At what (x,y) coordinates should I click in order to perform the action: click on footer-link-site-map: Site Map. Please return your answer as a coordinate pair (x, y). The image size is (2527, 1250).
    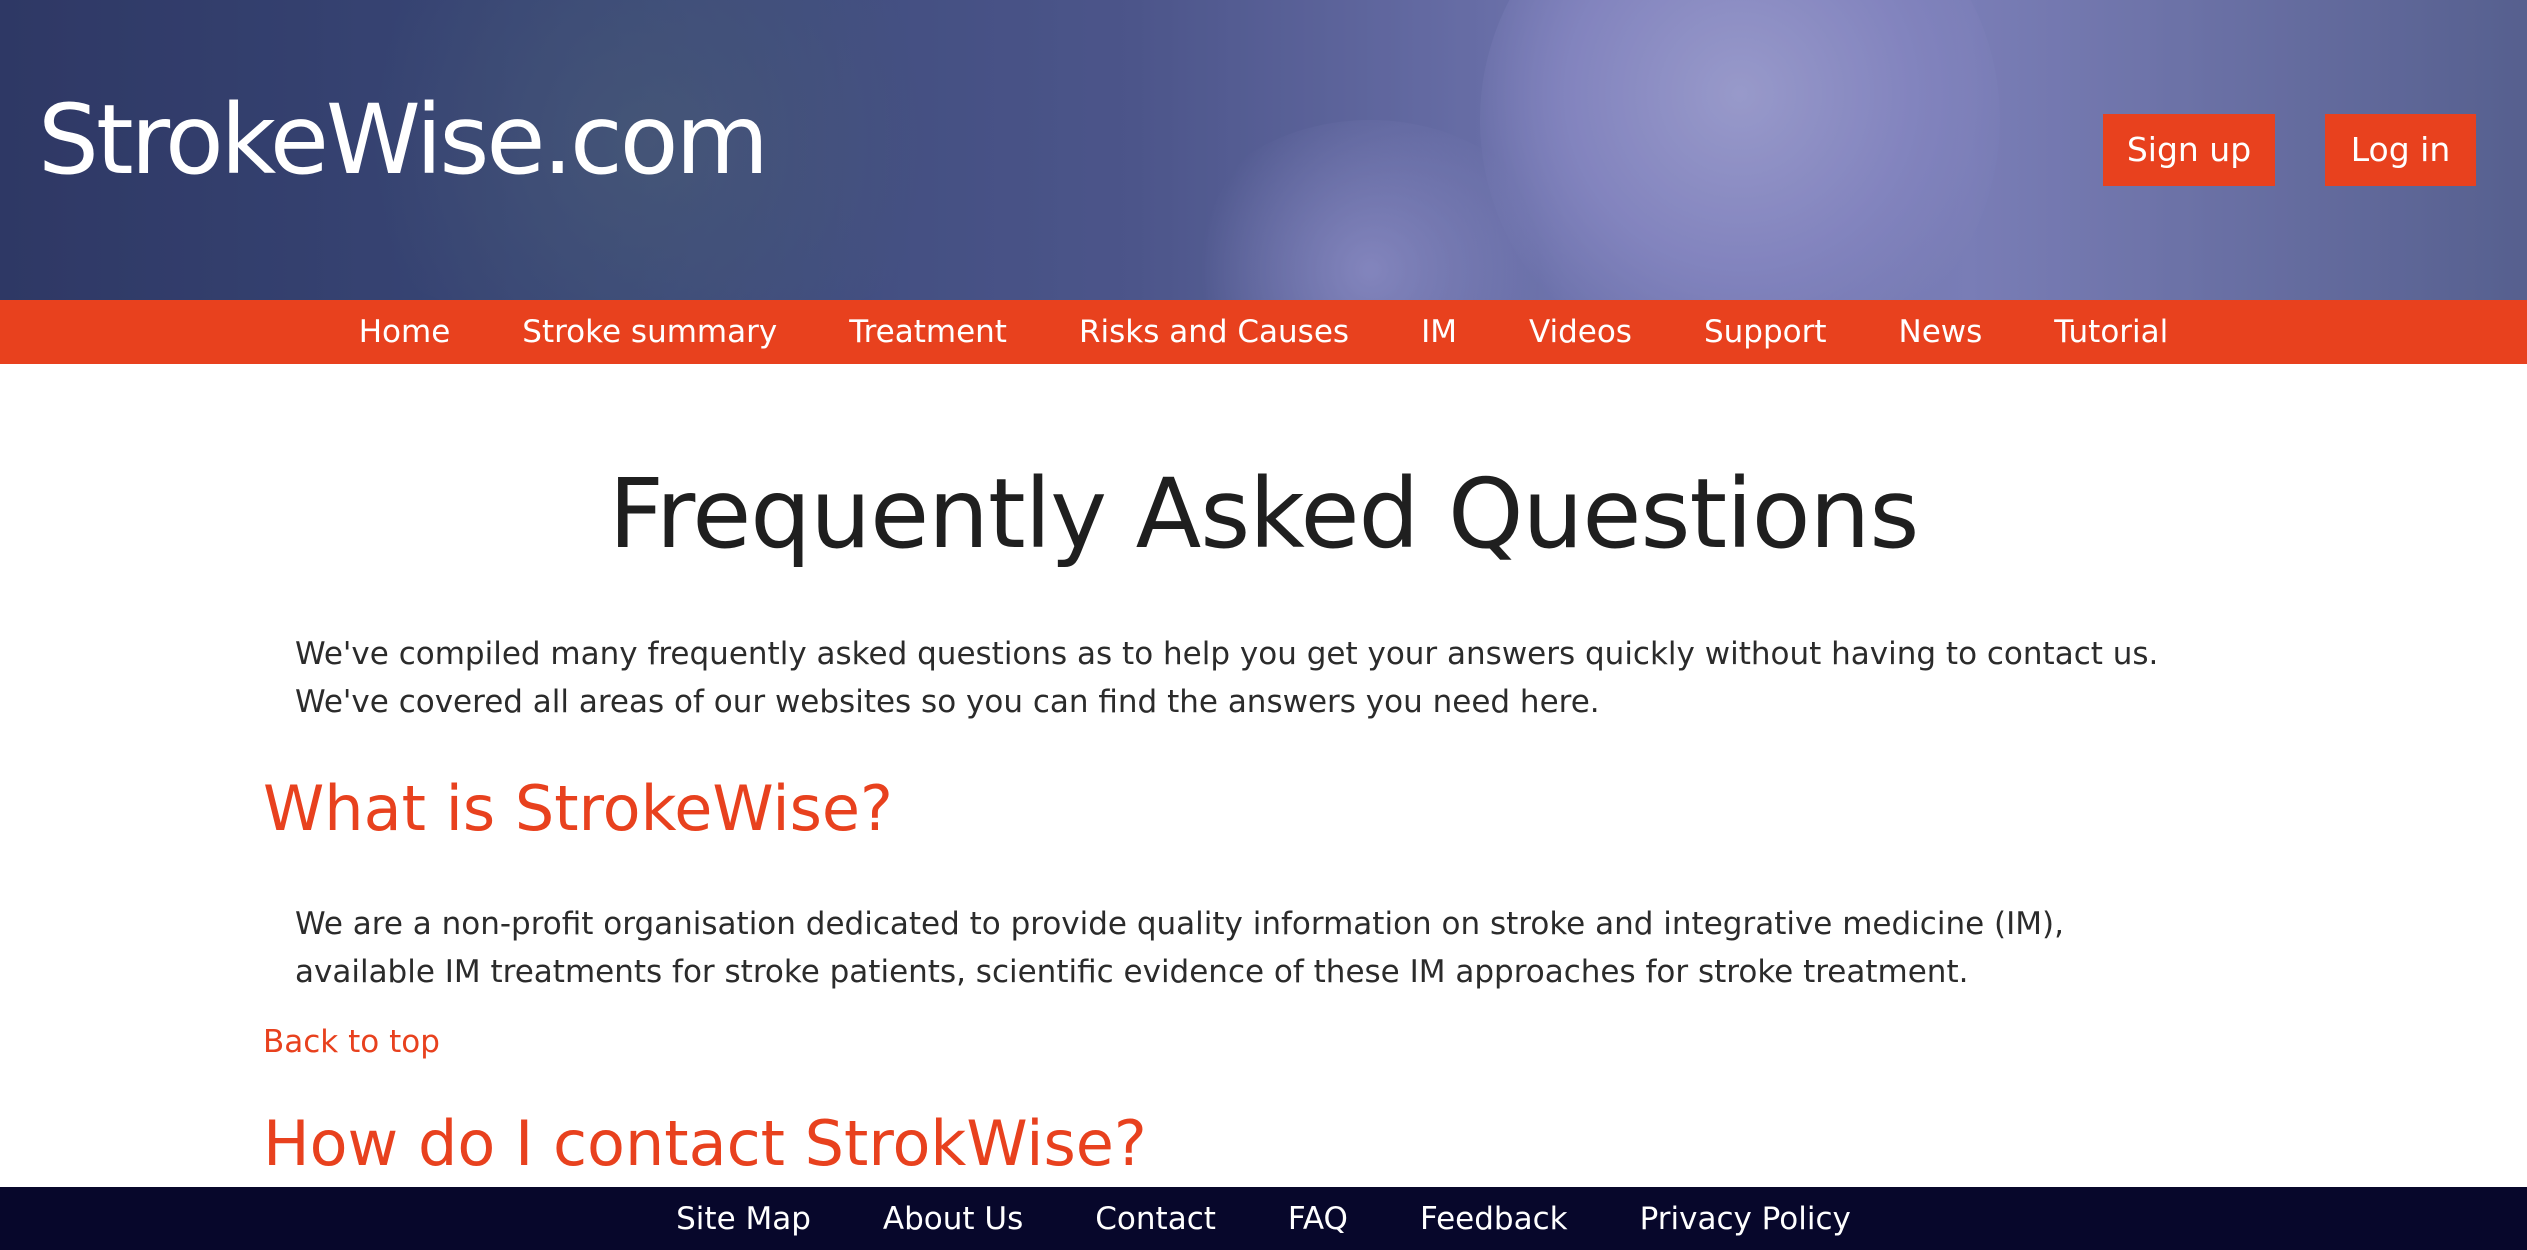
    Looking at the image, I should click on (743, 1219).